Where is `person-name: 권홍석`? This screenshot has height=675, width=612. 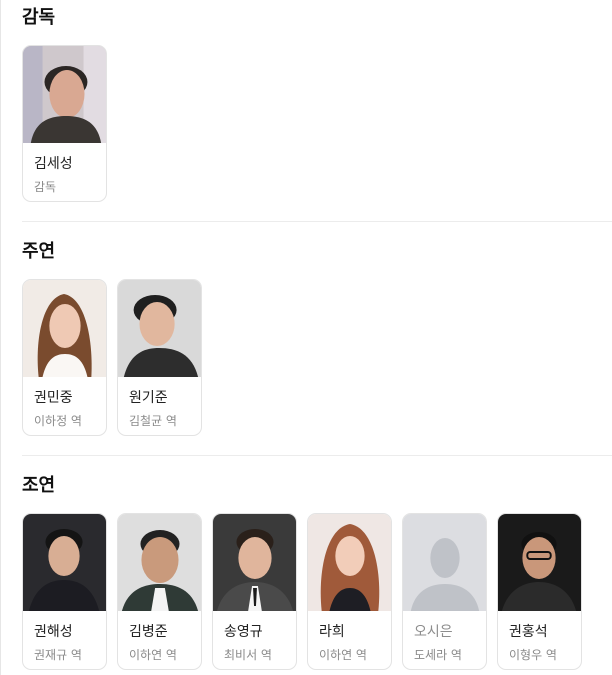
person-name: 권홍석 is located at coordinates (528, 632).